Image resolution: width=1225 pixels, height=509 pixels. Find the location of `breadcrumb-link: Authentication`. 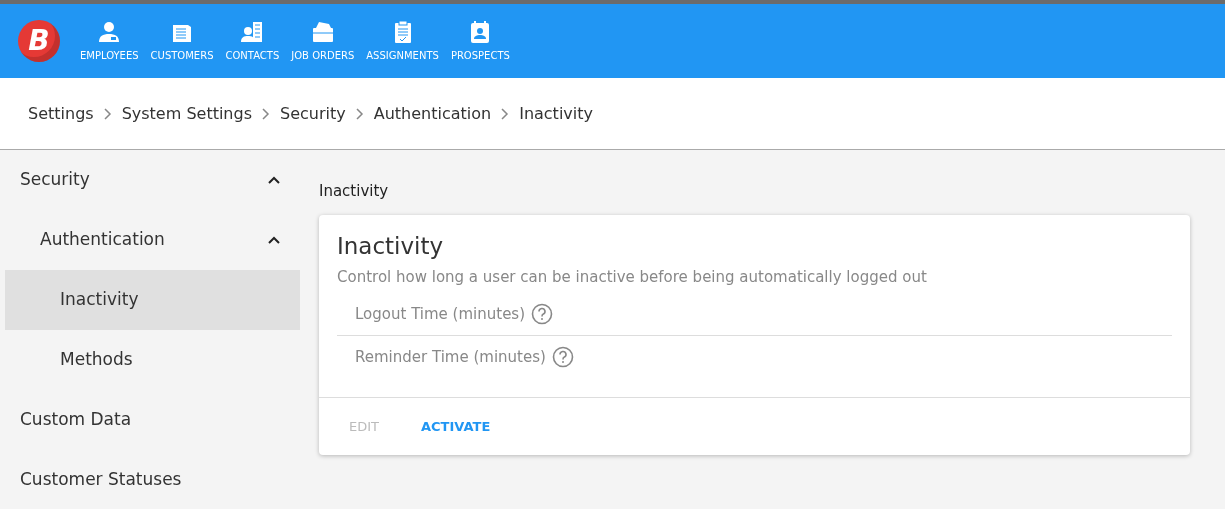

breadcrumb-link: Authentication is located at coordinates (432, 113).